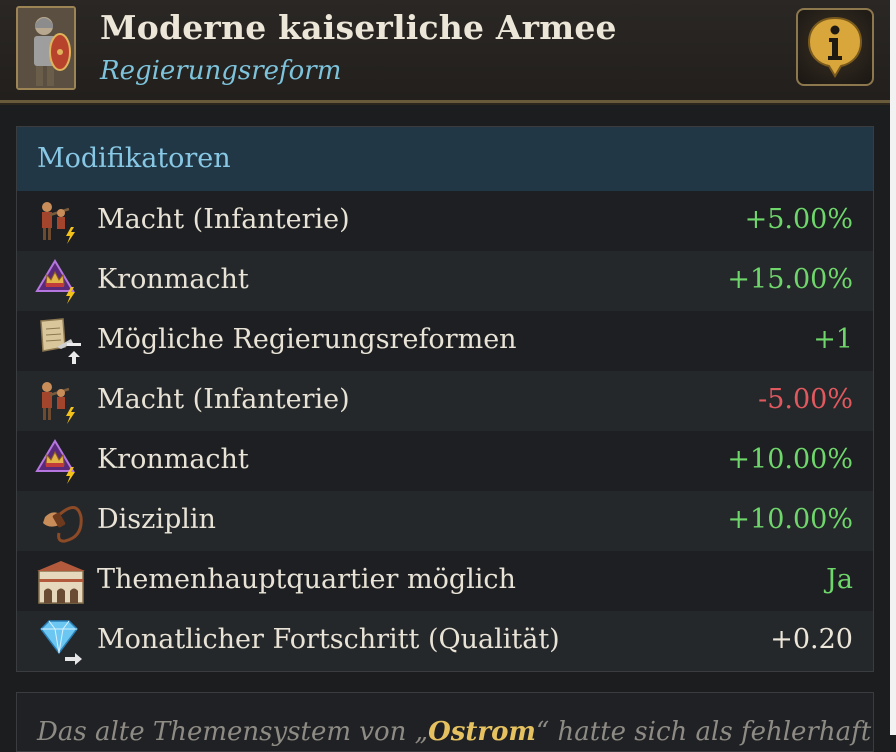  I want to click on modifier-label: Disziplin, so click(156, 519).